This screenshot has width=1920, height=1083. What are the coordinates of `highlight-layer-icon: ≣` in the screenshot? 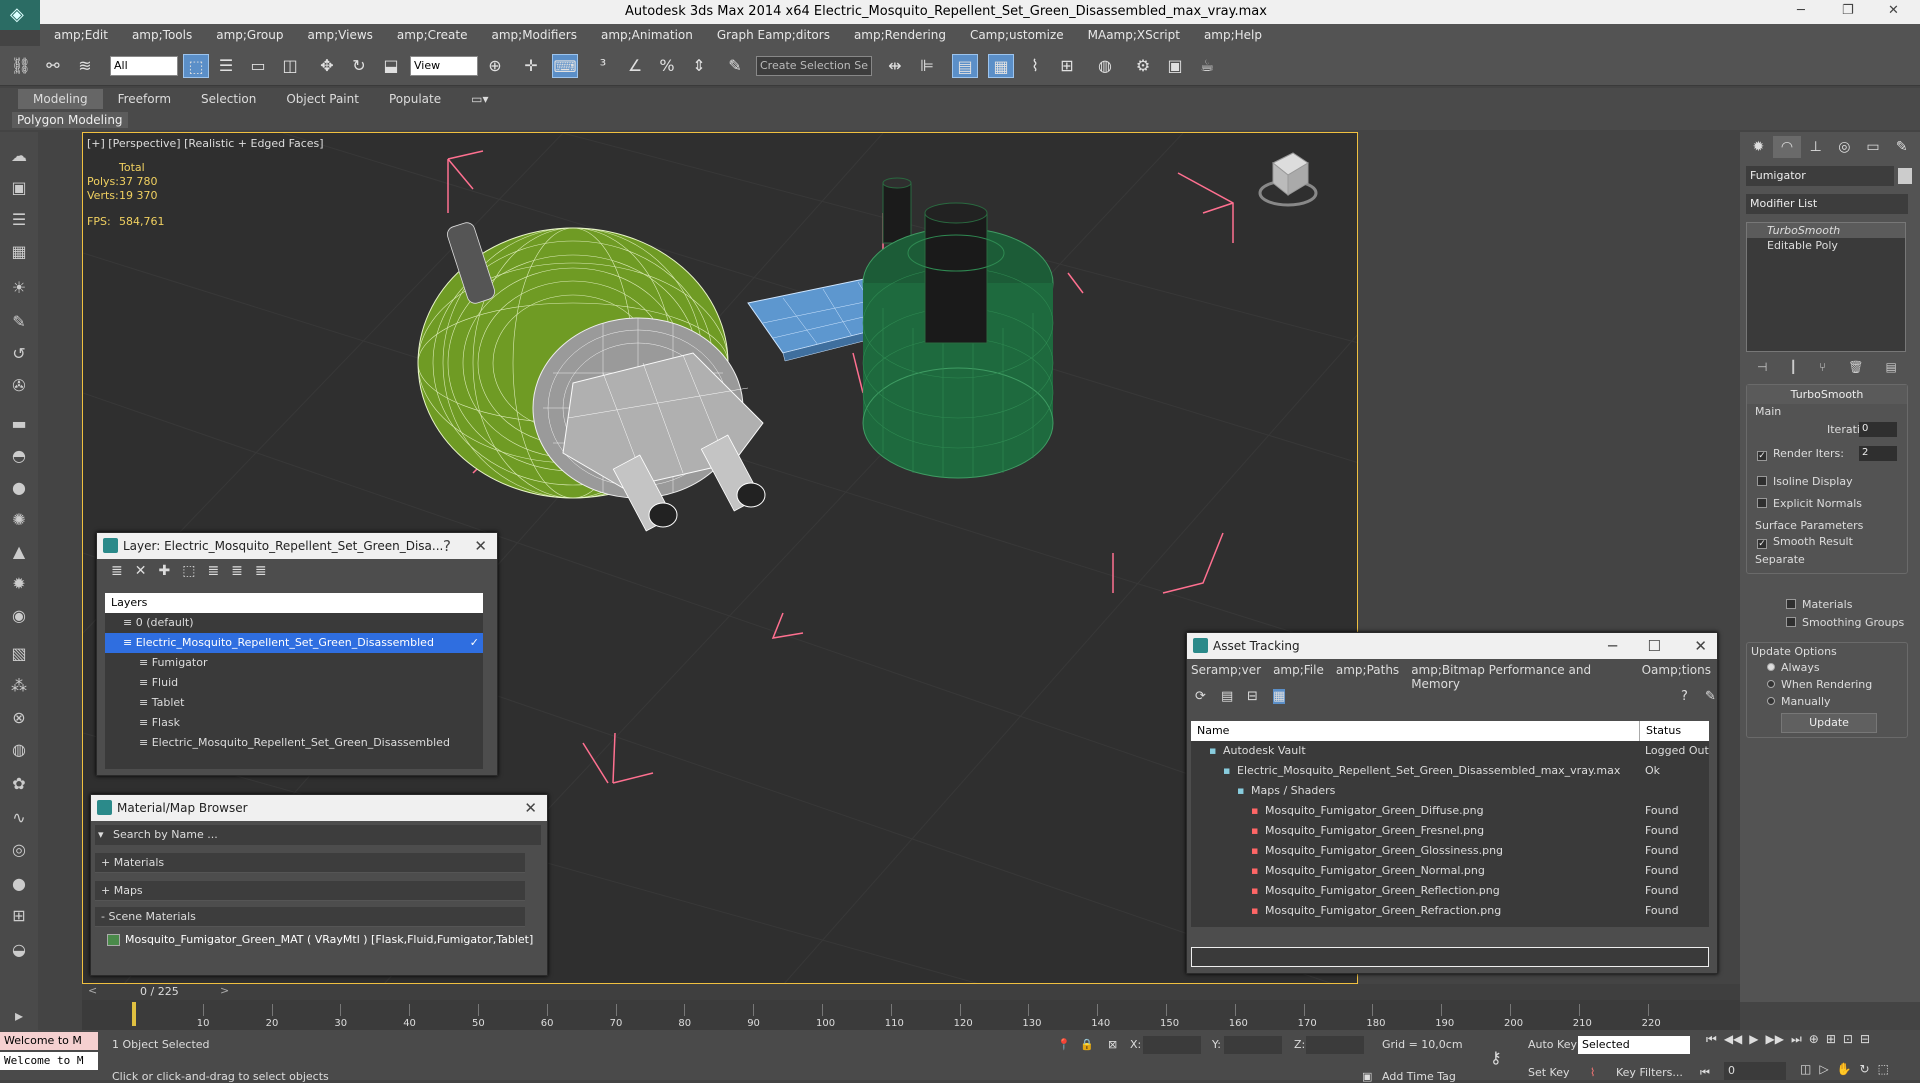 It's located at (213, 573).